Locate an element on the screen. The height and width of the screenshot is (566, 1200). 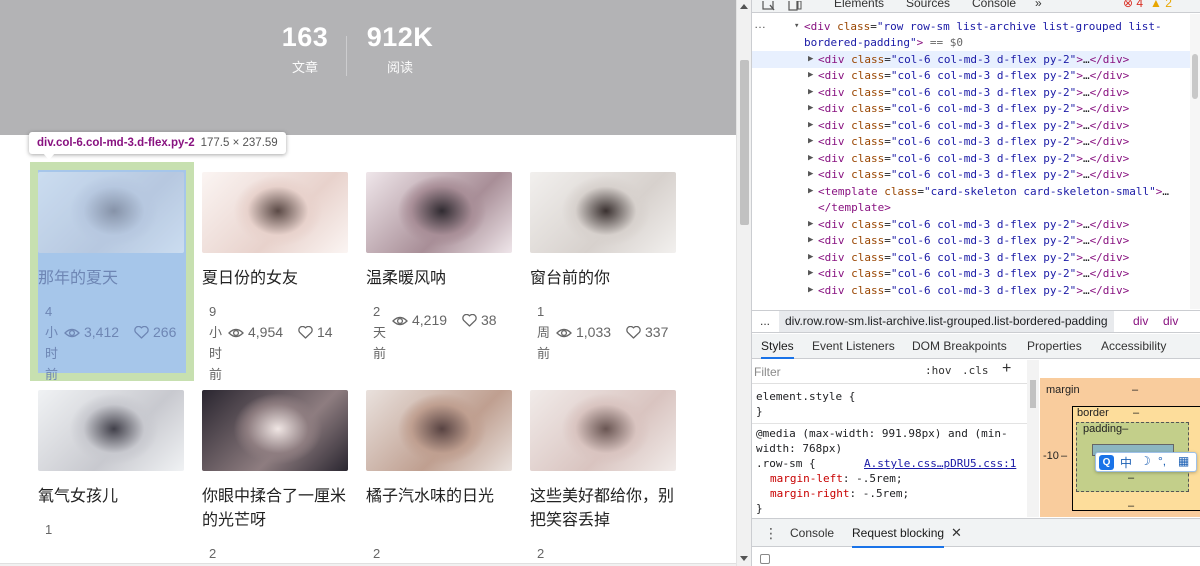
hover-state-button: :hov is located at coordinates (938, 370).